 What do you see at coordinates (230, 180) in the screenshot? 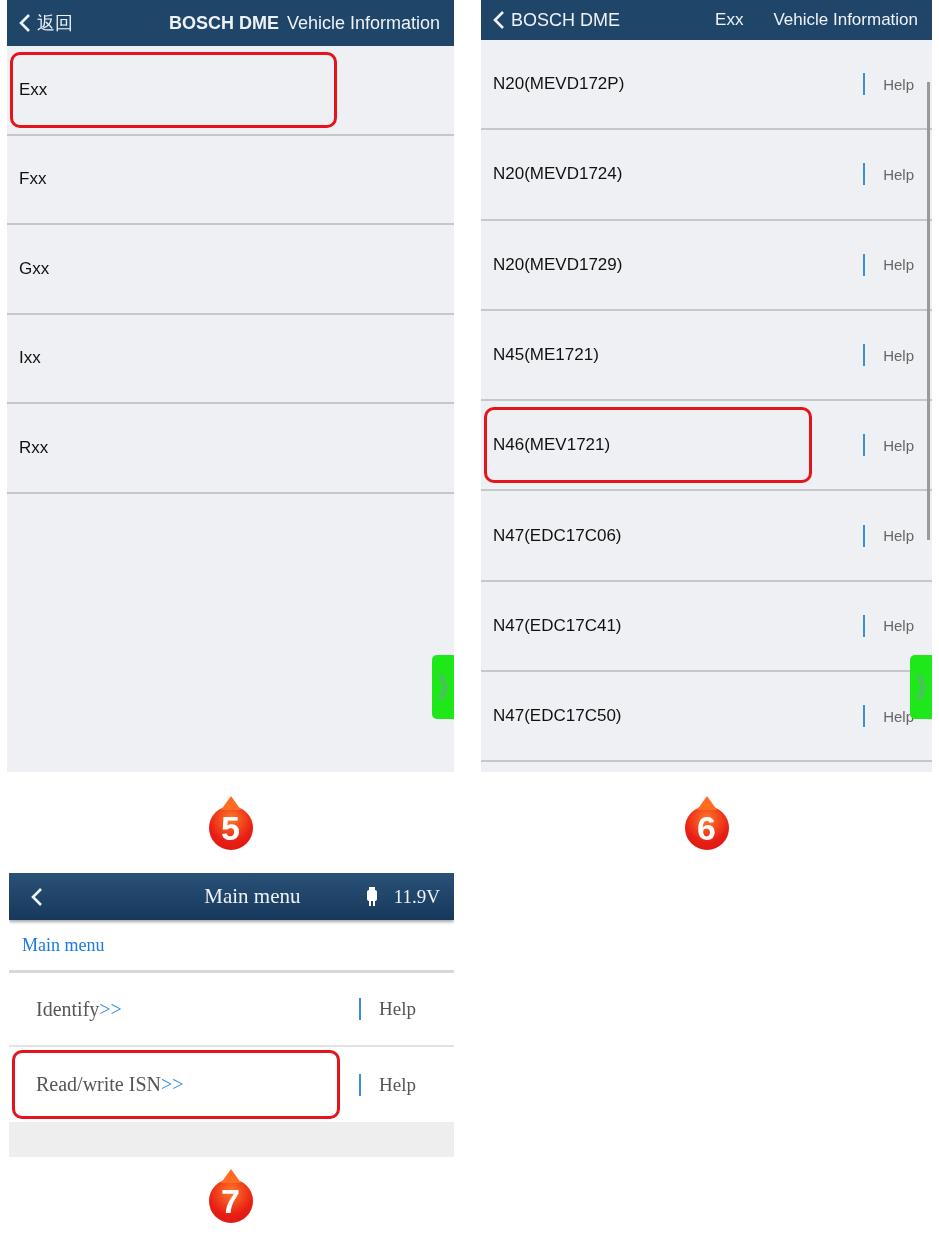
I see `list-item: Fxx` at bounding box center [230, 180].